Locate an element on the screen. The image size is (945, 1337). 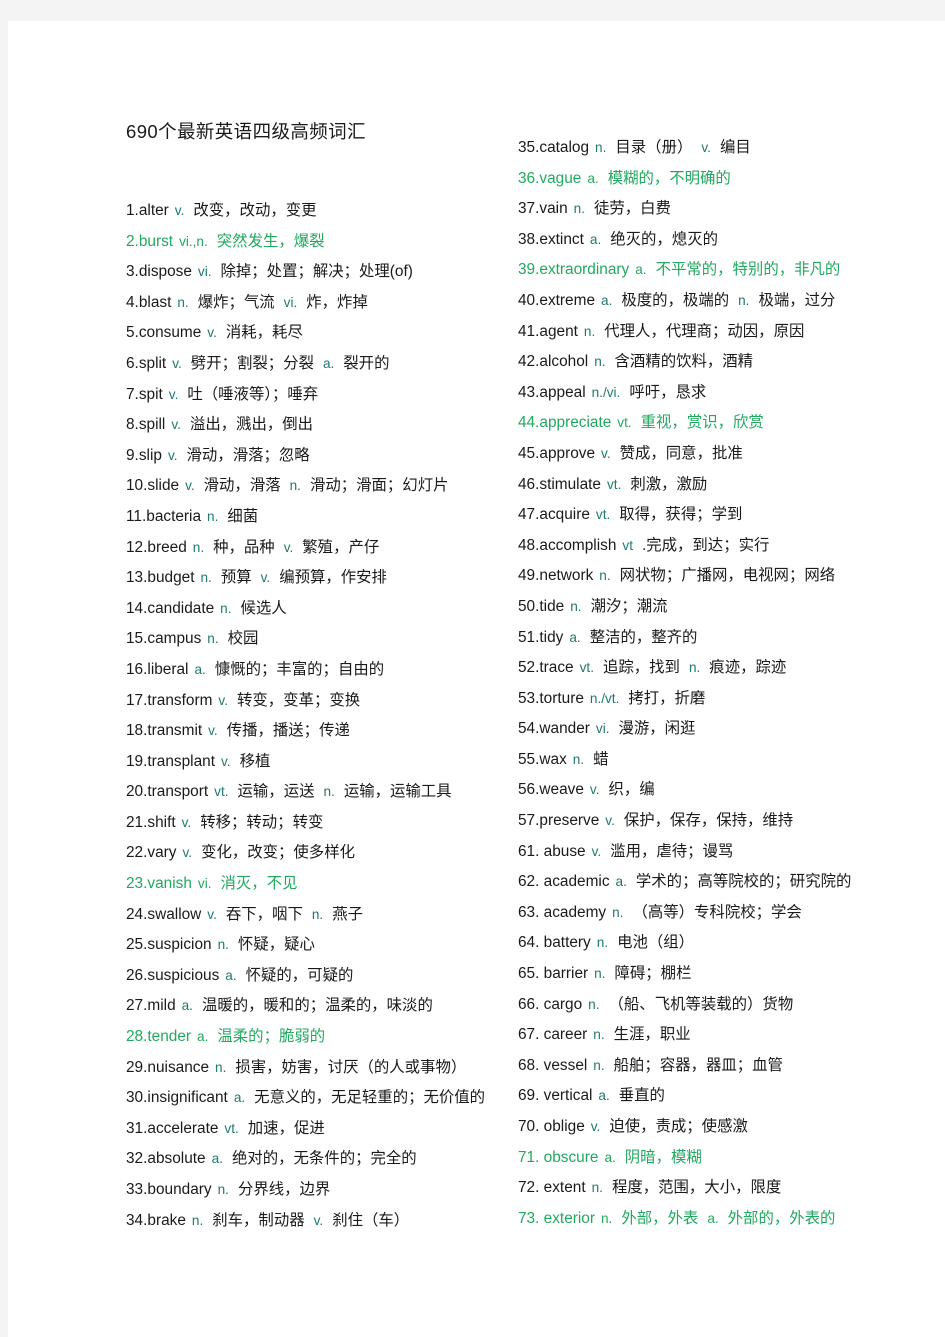
vocabulary-entry: 6.split v. 劈开；割裂；分裂 a. 裂开的 is located at coordinates (306, 364).